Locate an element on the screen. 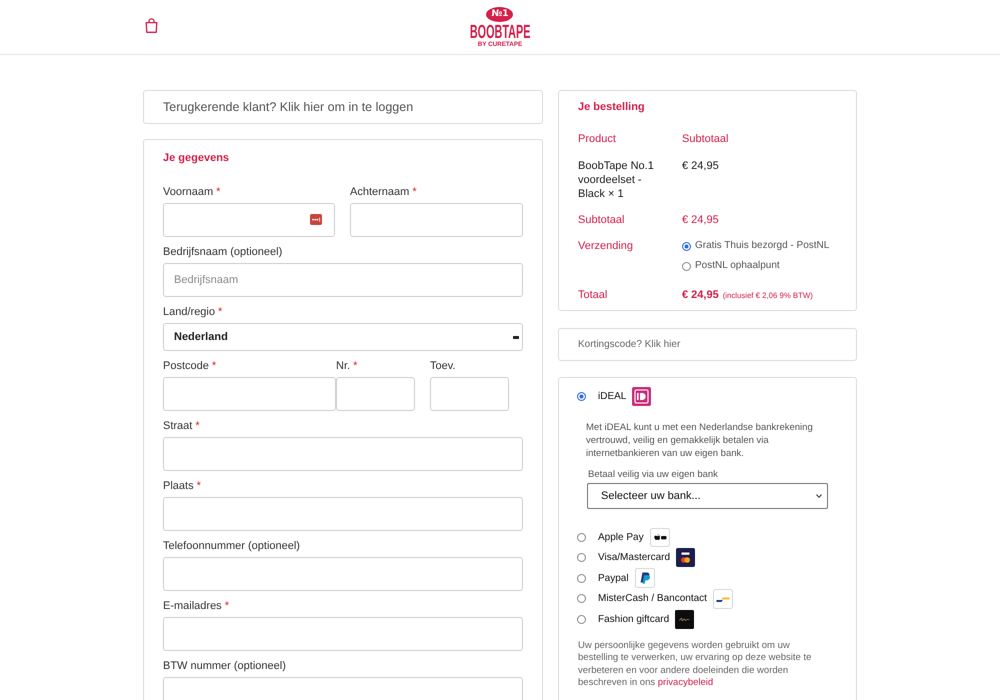 The height and width of the screenshot is (700, 1000). payment-description: Met iDEAL kunt u met een Nederlandse bankrekening vertrouwd, veilig en gemakkelijk betalen via internetbankieren van uw eigen bank. is located at coordinates (700, 440).